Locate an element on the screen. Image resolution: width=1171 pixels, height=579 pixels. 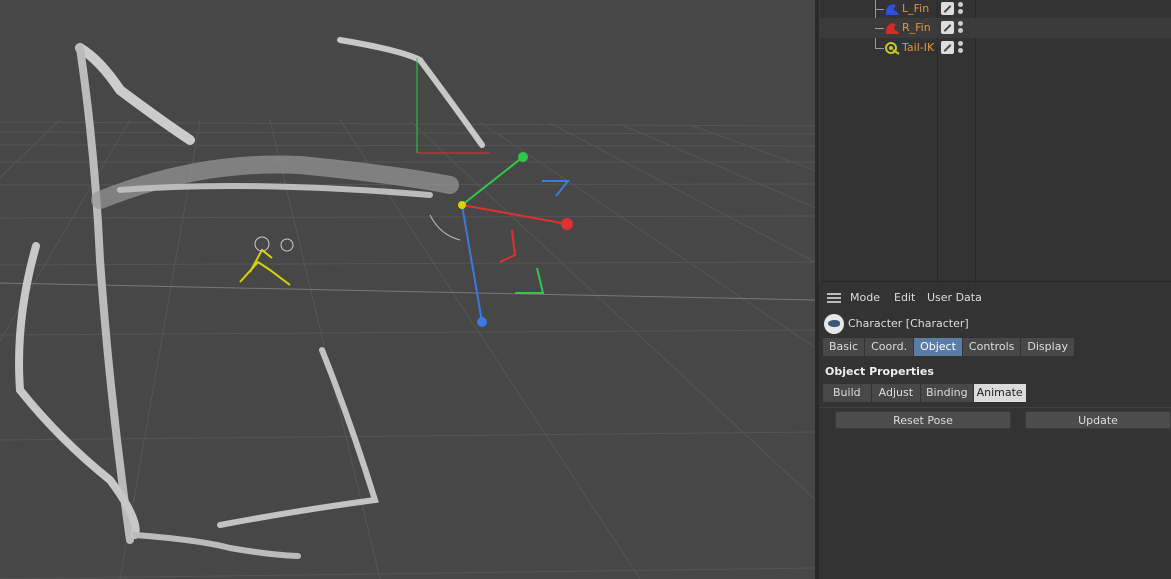
ik-tag-icon is located at coordinates (892, 48).